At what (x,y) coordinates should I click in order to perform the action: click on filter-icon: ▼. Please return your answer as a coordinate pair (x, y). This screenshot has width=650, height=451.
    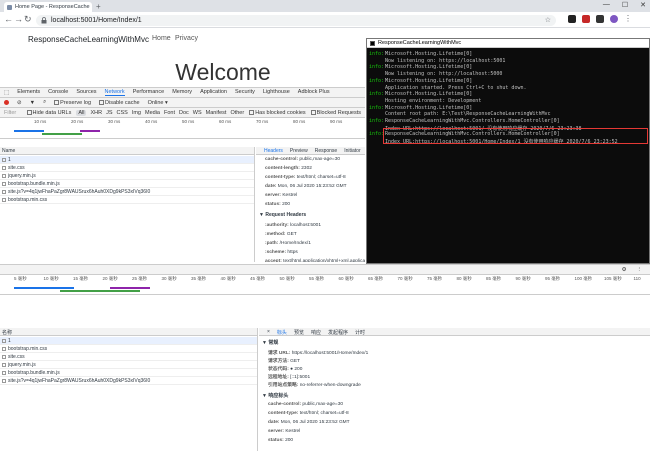
    Looking at the image, I should click on (32, 103).